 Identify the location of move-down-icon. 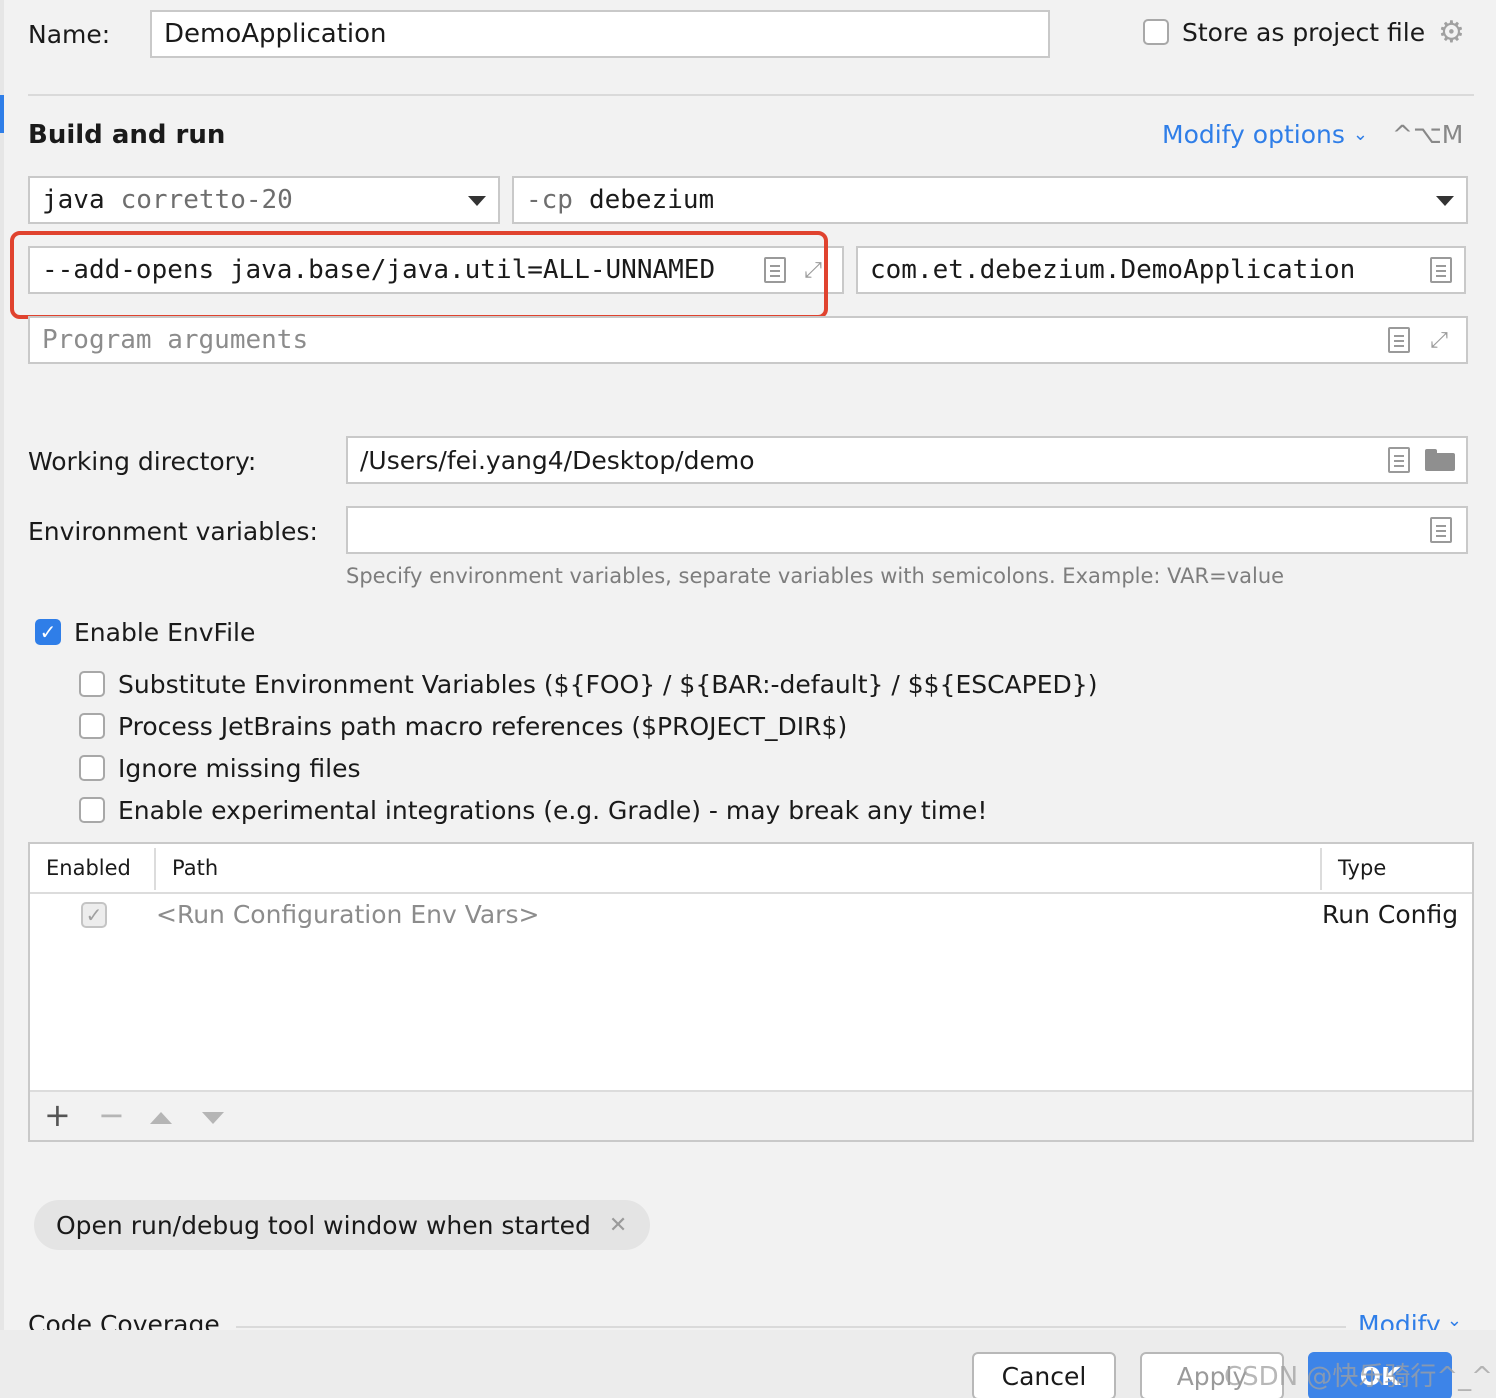
(213, 1118).